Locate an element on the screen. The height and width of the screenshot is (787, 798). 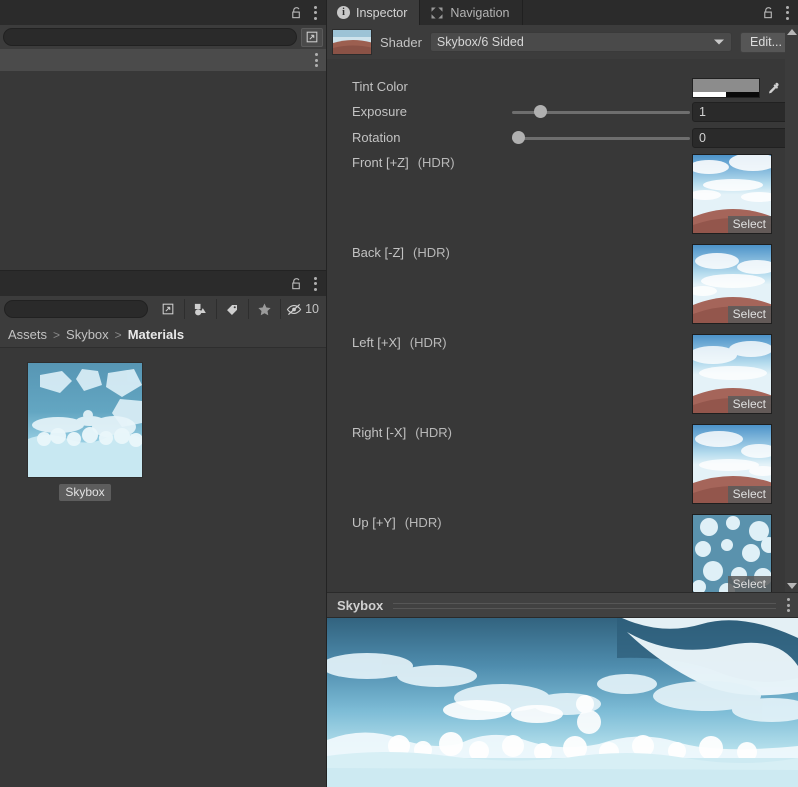
breadcrumb: Assets > Skybox > Materials is located at coordinates (163, 335).